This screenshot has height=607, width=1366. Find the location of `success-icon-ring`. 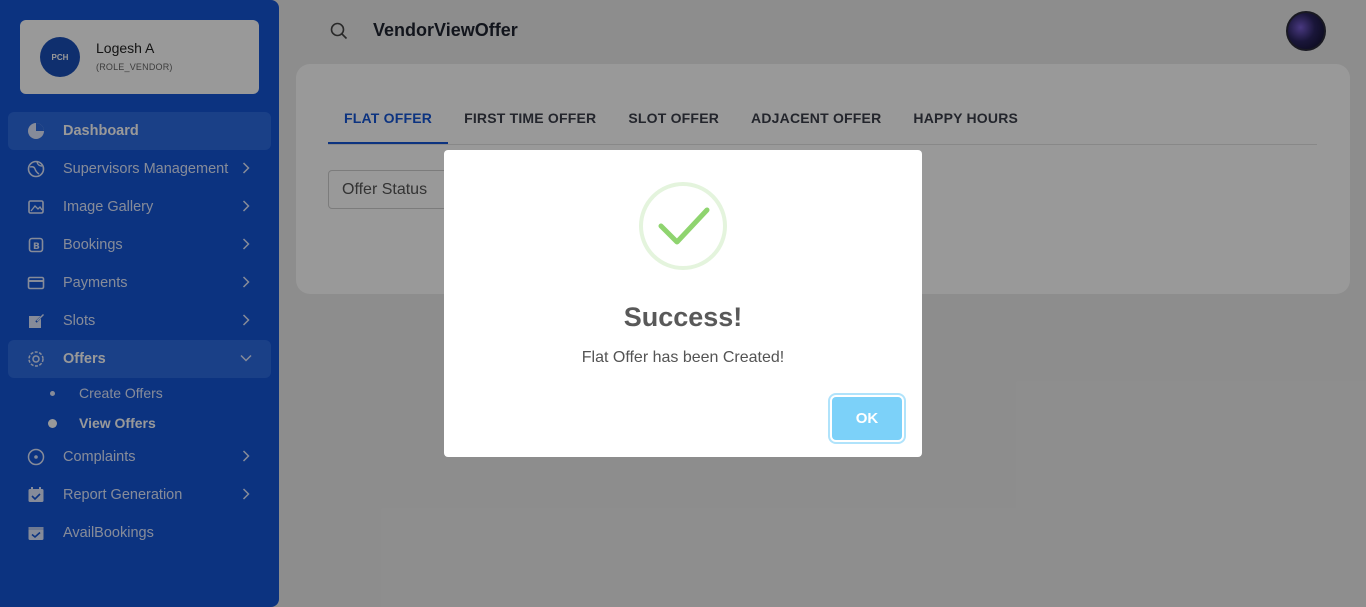

success-icon-ring is located at coordinates (683, 226).